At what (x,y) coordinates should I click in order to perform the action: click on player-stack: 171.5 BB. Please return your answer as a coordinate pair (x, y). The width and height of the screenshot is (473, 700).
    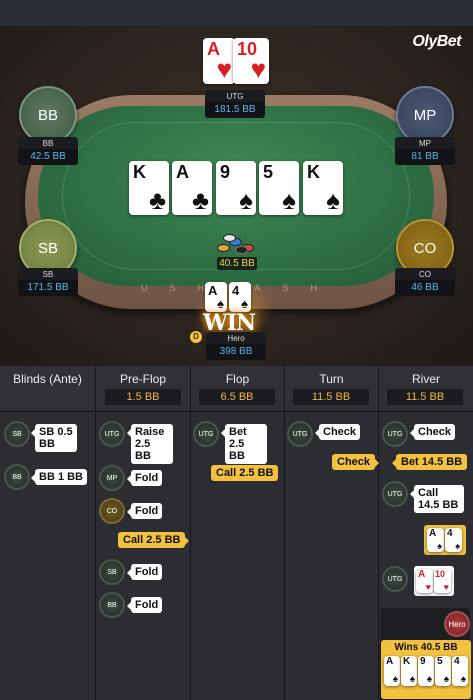
    Looking at the image, I should click on (48, 288).